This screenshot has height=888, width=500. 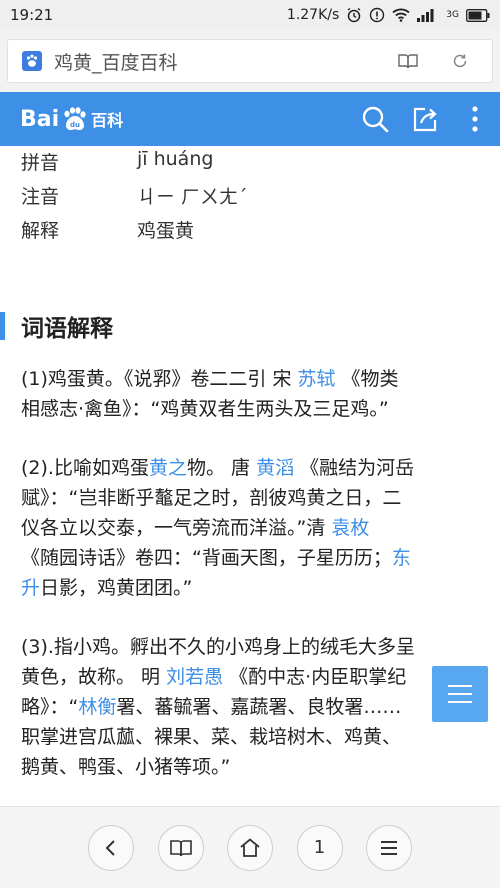 What do you see at coordinates (97, 707) in the screenshot?
I see `link-lin-heng: 林衡` at bounding box center [97, 707].